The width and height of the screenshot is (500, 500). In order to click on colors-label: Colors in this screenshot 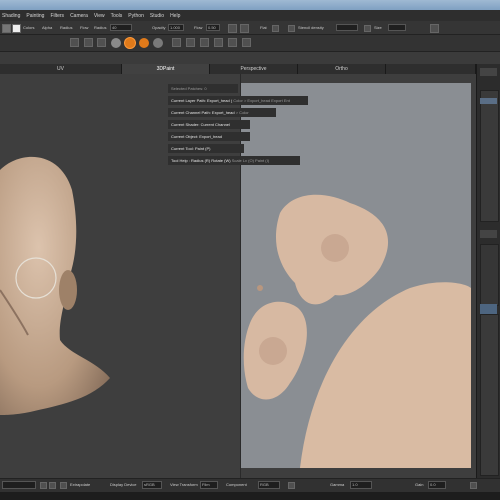, I will do `click(29, 27)`.